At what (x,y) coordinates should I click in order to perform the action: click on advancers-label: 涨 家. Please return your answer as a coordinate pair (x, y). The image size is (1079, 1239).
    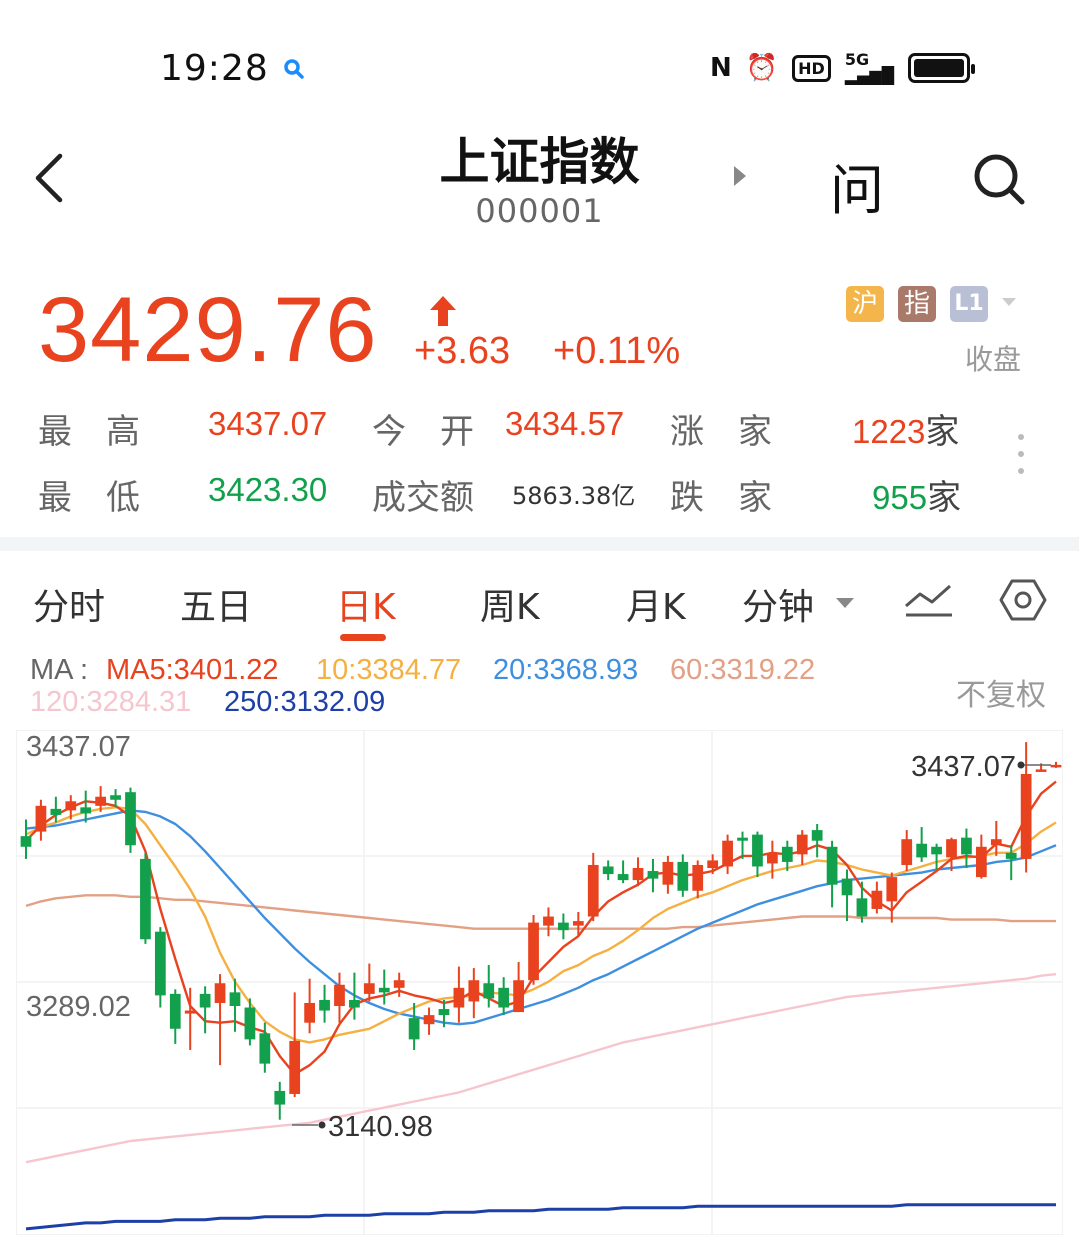
    Looking at the image, I should click on (721, 432).